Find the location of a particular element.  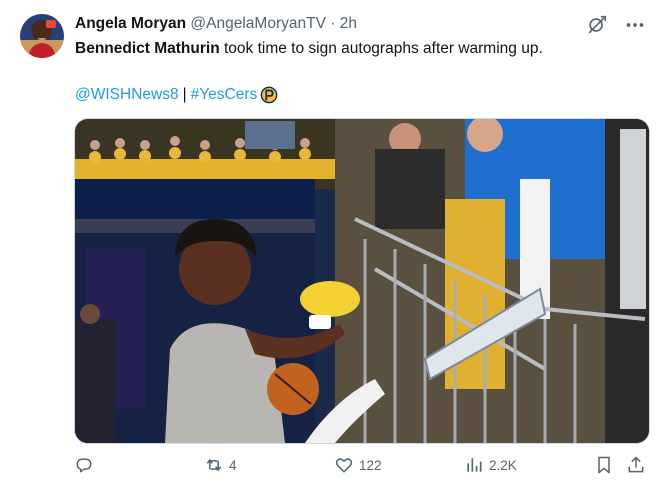

reply-button is located at coordinates (84, 465).